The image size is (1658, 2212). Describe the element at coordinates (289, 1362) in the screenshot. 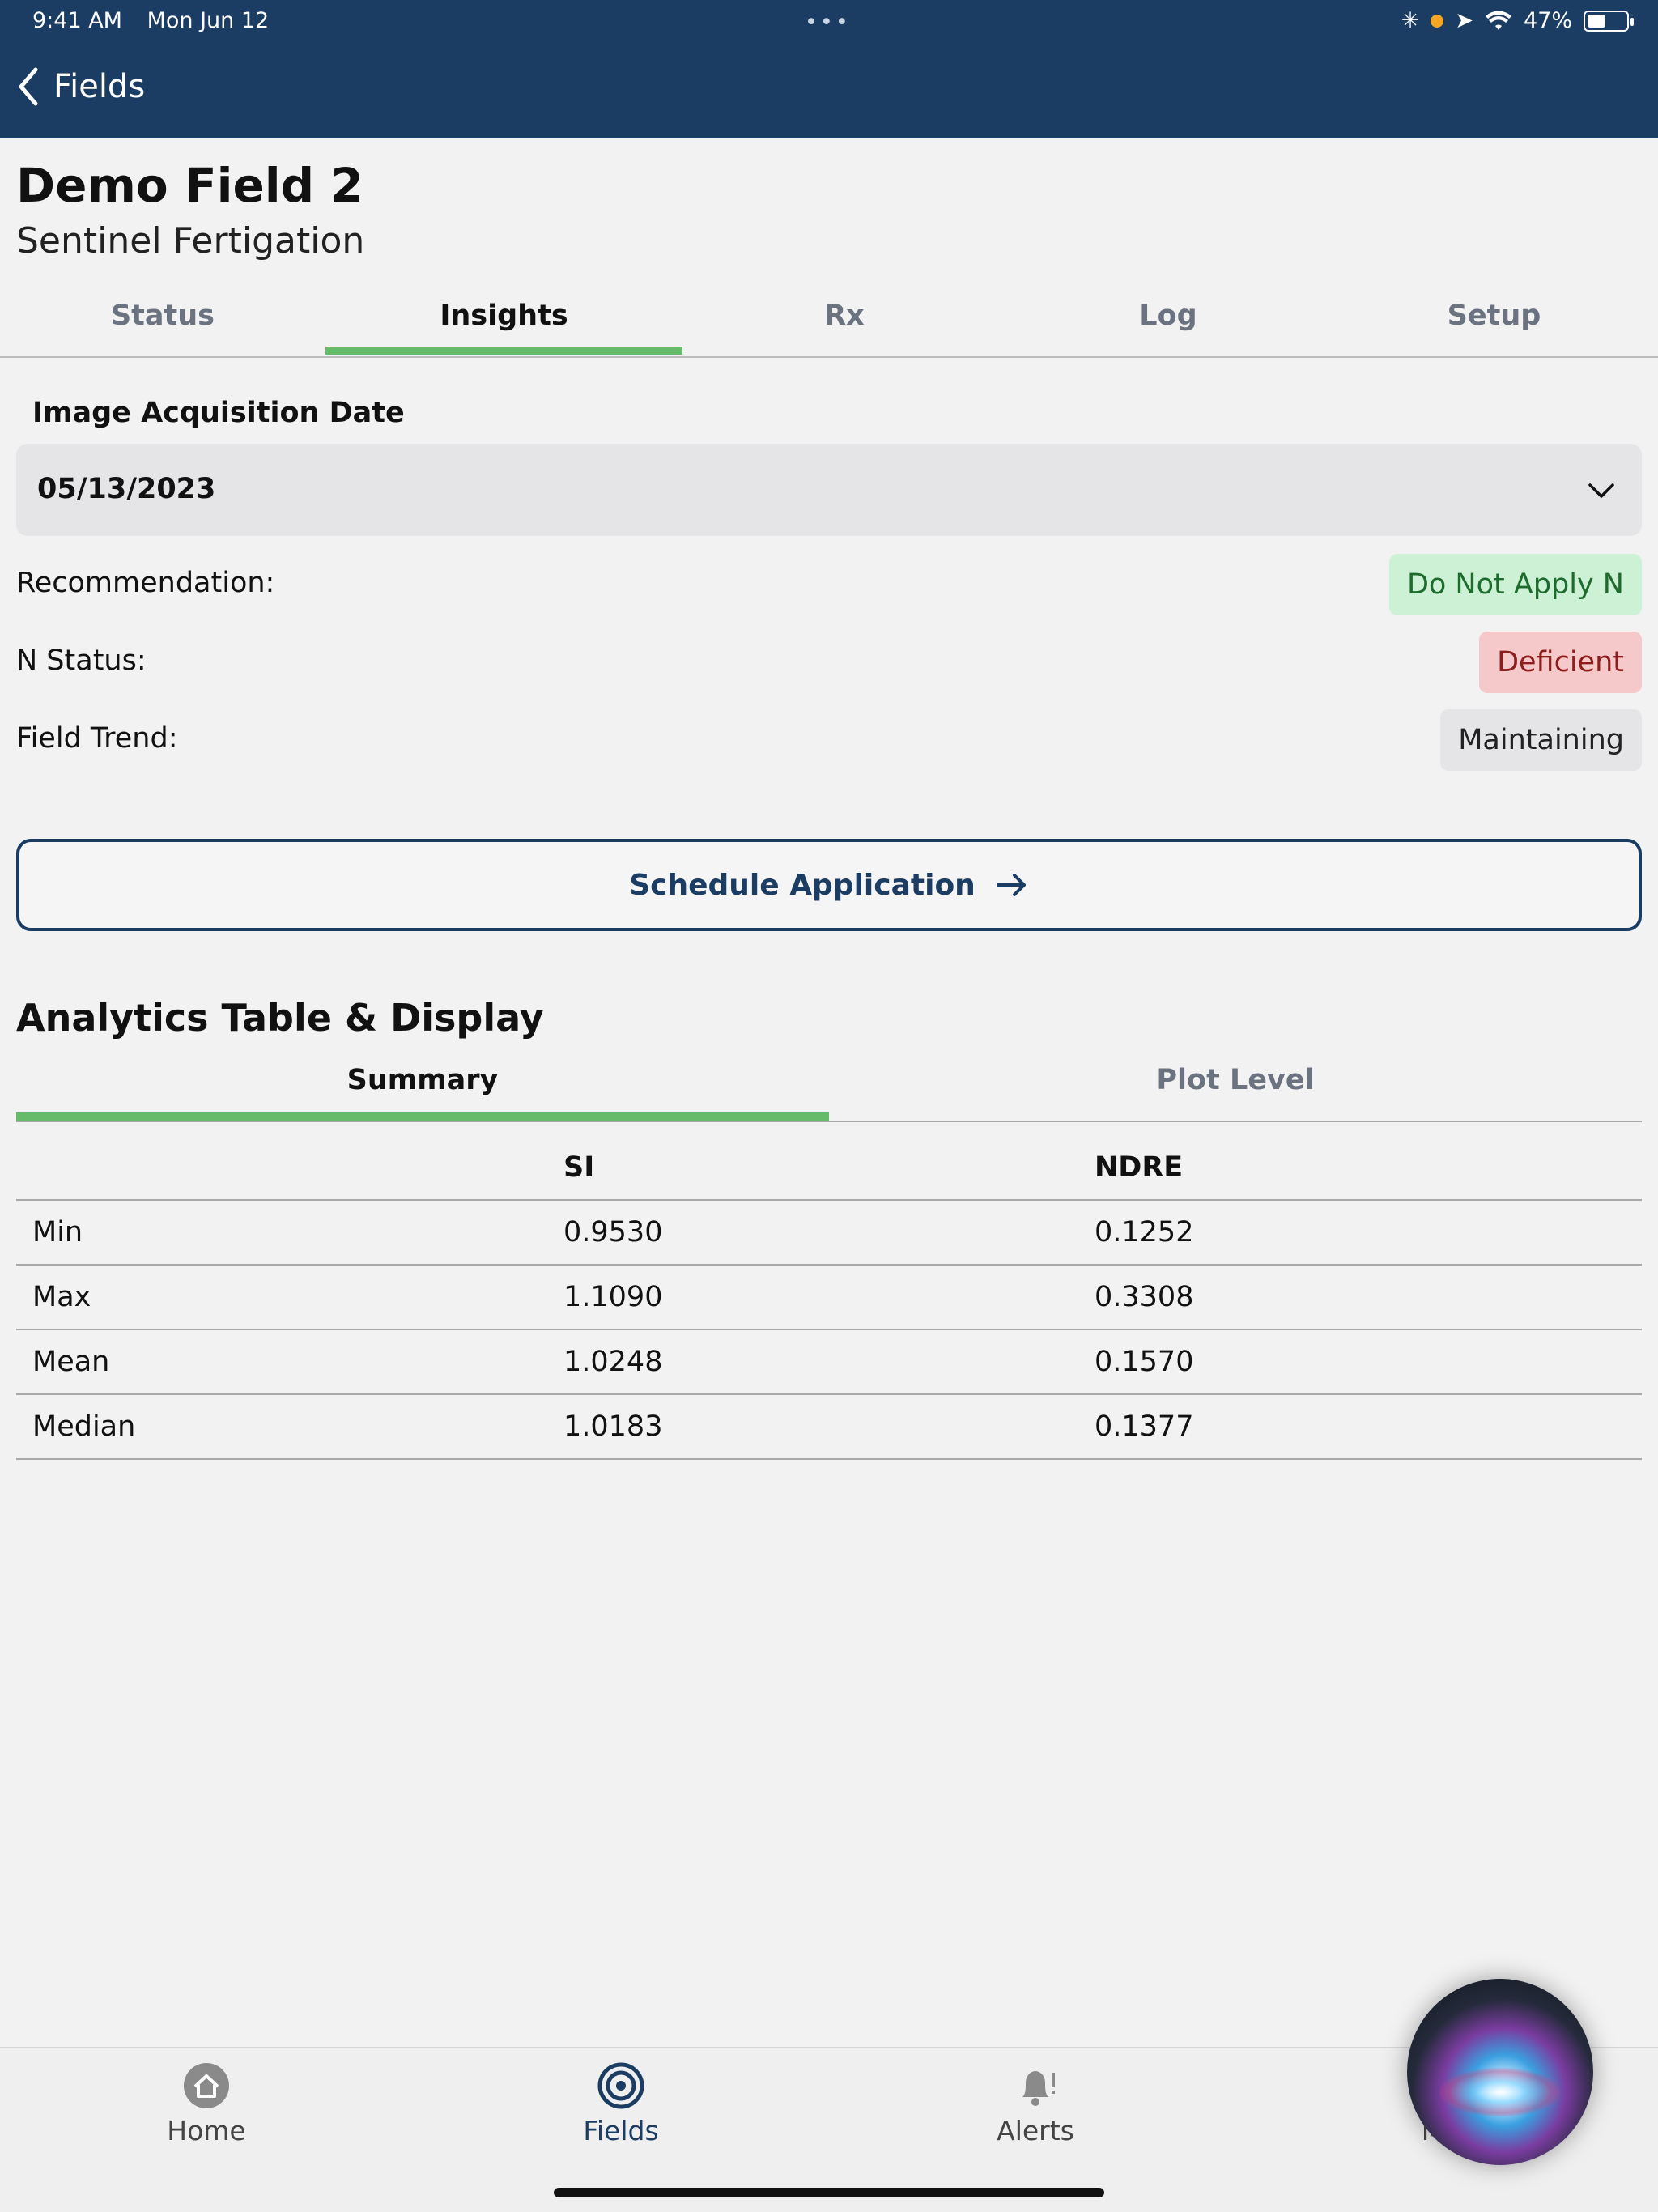

I see `table-cell-metric: Mean` at that location.